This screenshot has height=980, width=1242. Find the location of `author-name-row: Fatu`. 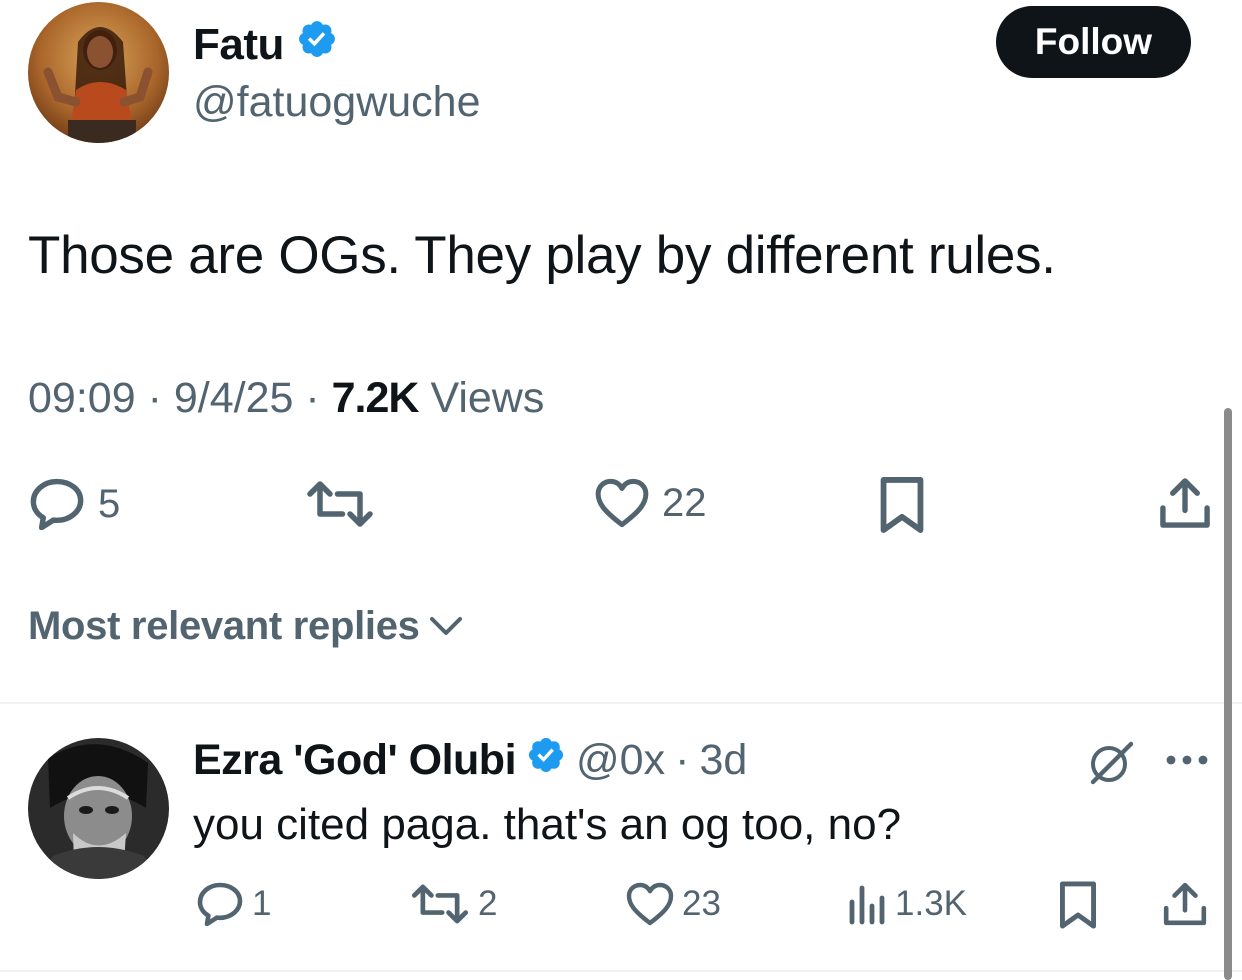

author-name-row: Fatu is located at coordinates (265, 44).